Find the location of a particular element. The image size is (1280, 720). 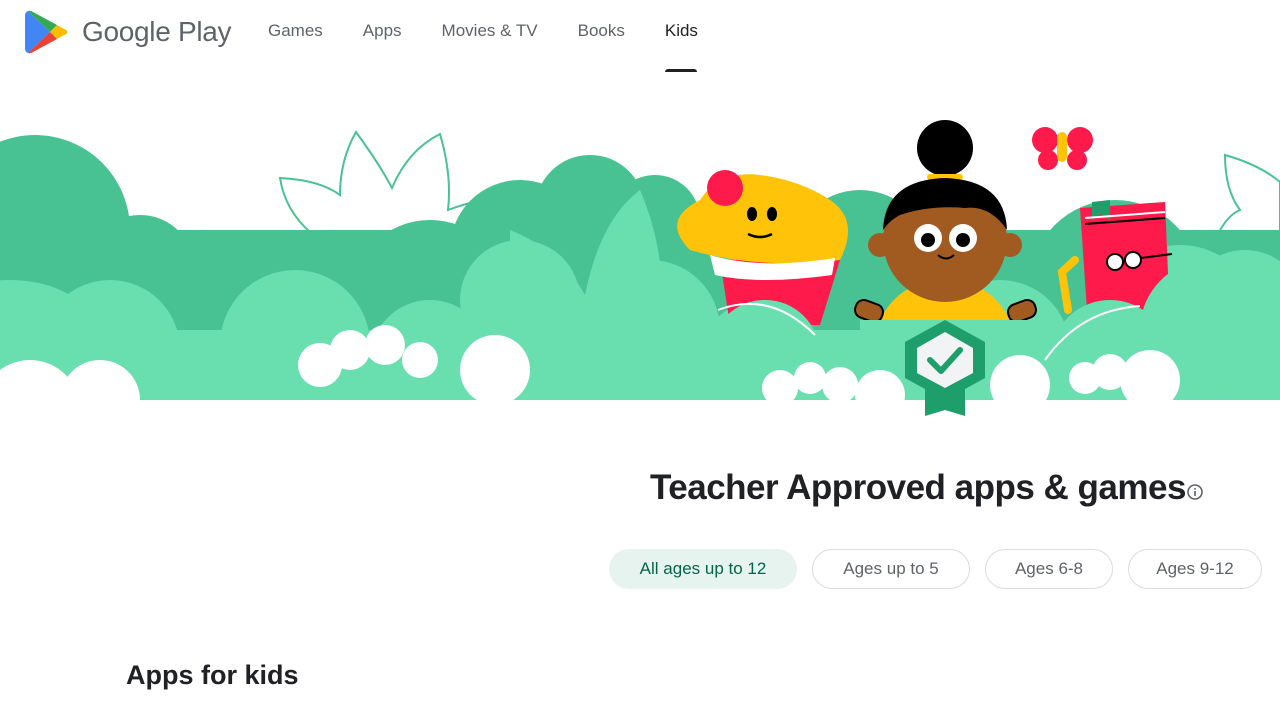

chip-ages-6-8: Ages 6-8 is located at coordinates (1049, 569).